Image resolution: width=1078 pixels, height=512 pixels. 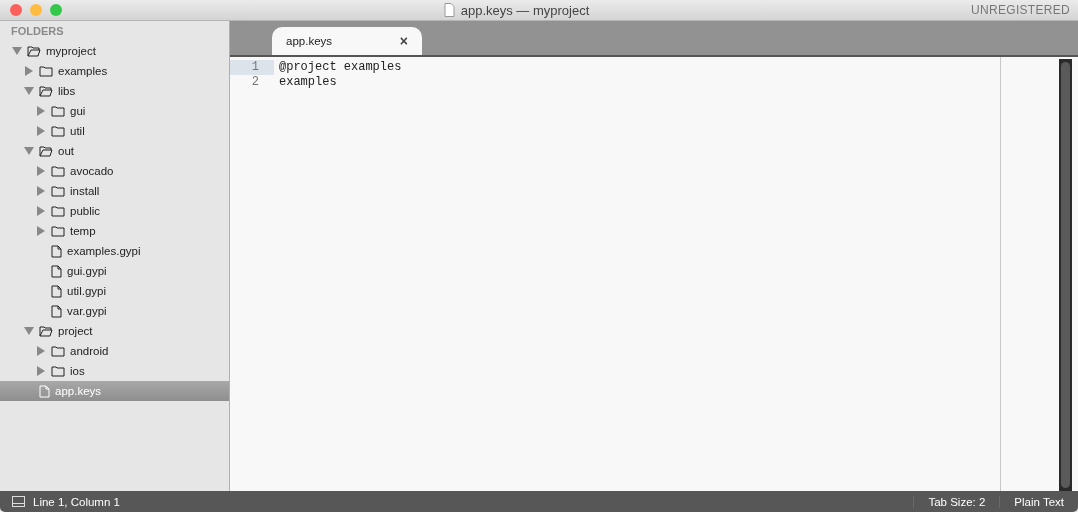 I want to click on tree-item: util.gypi, so click(x=114, y=291).